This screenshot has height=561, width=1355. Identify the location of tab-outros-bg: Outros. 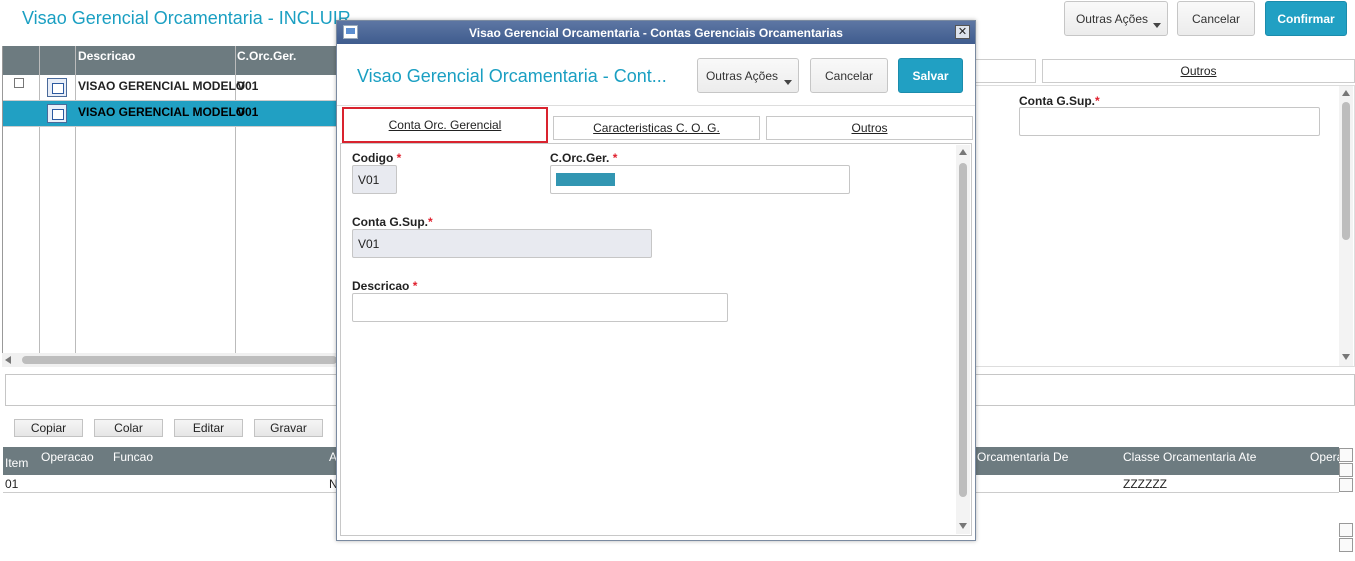
(1198, 71).